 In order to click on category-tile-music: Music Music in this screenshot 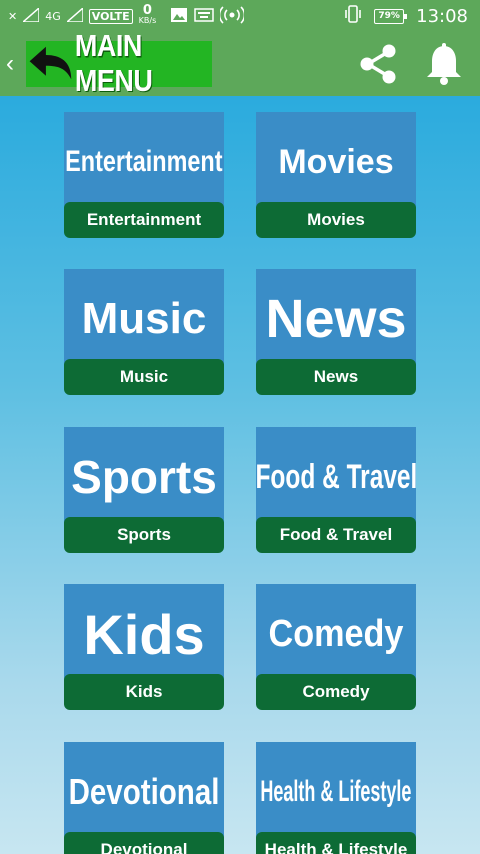, I will do `click(144, 332)`.